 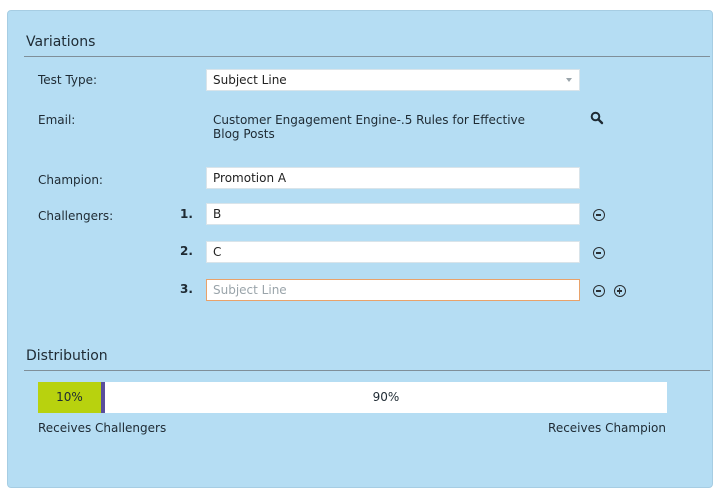 I want to click on champion-share-segment: 90%, so click(x=386, y=397).